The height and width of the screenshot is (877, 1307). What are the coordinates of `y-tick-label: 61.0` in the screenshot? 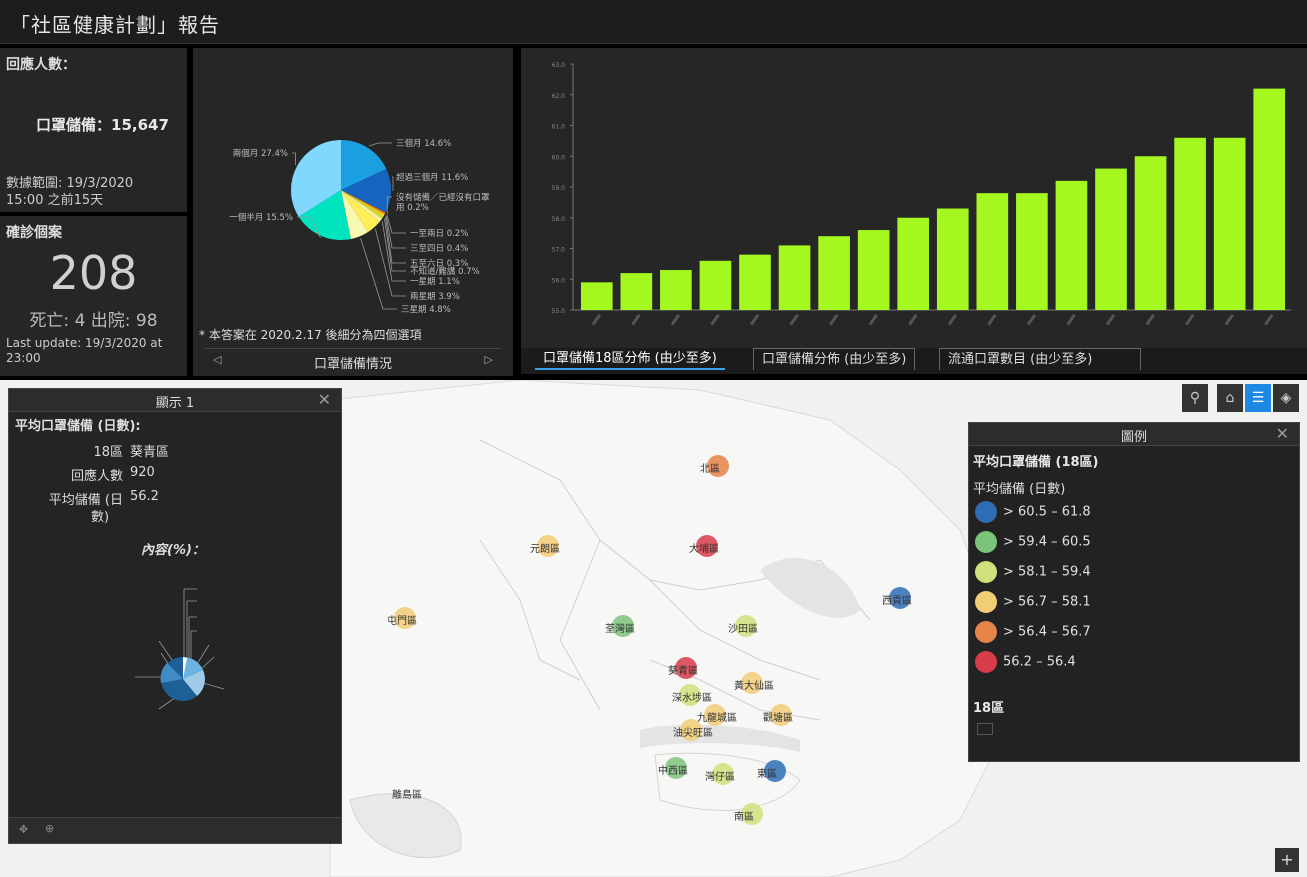 It's located at (559, 127).